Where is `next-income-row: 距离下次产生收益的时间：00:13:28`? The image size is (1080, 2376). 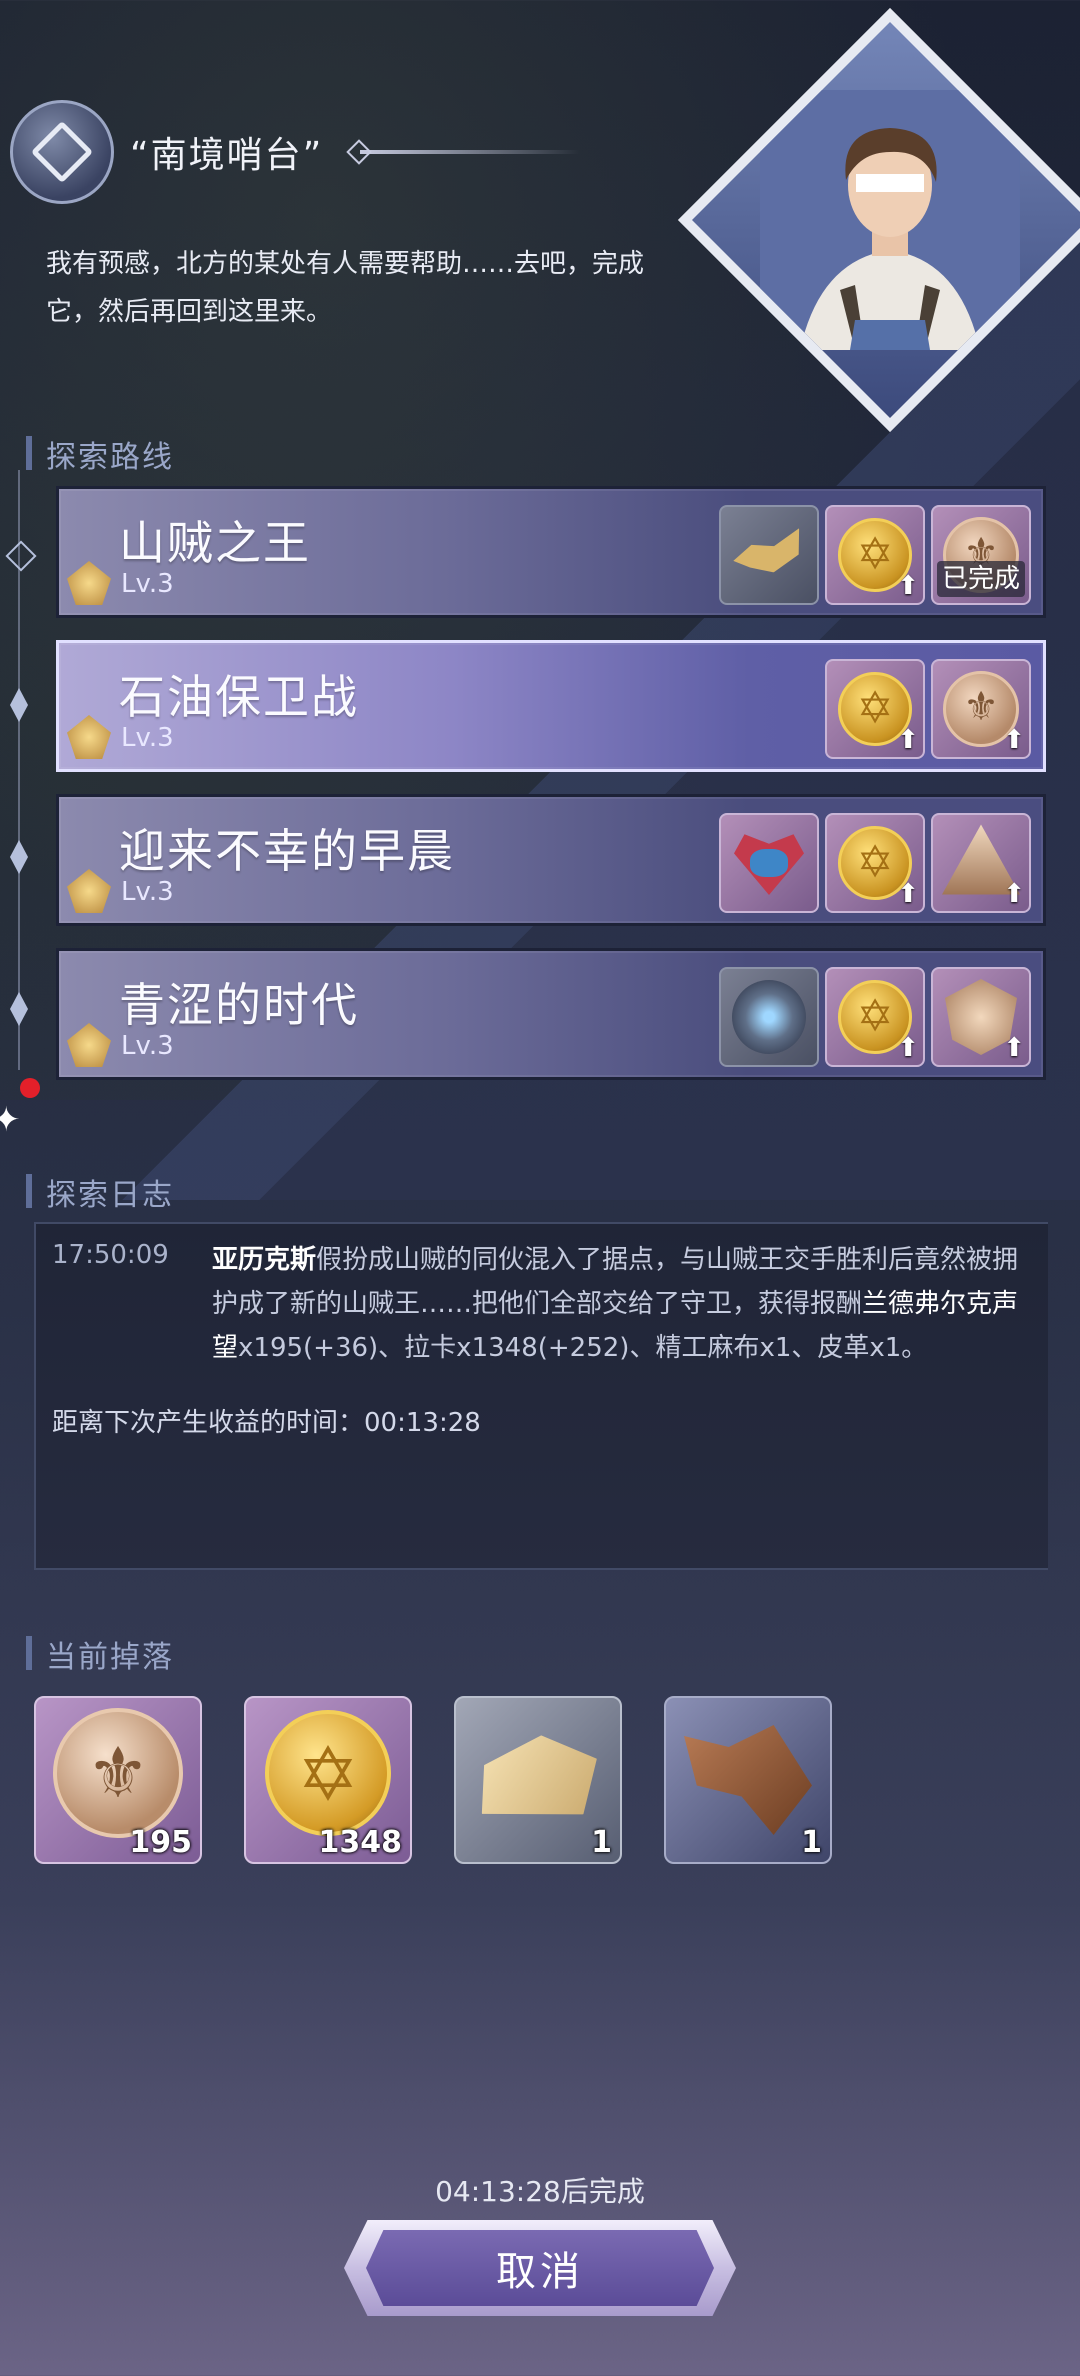 next-income-row: 距离下次产生收益的时间：00:13:28 is located at coordinates (266, 1420).